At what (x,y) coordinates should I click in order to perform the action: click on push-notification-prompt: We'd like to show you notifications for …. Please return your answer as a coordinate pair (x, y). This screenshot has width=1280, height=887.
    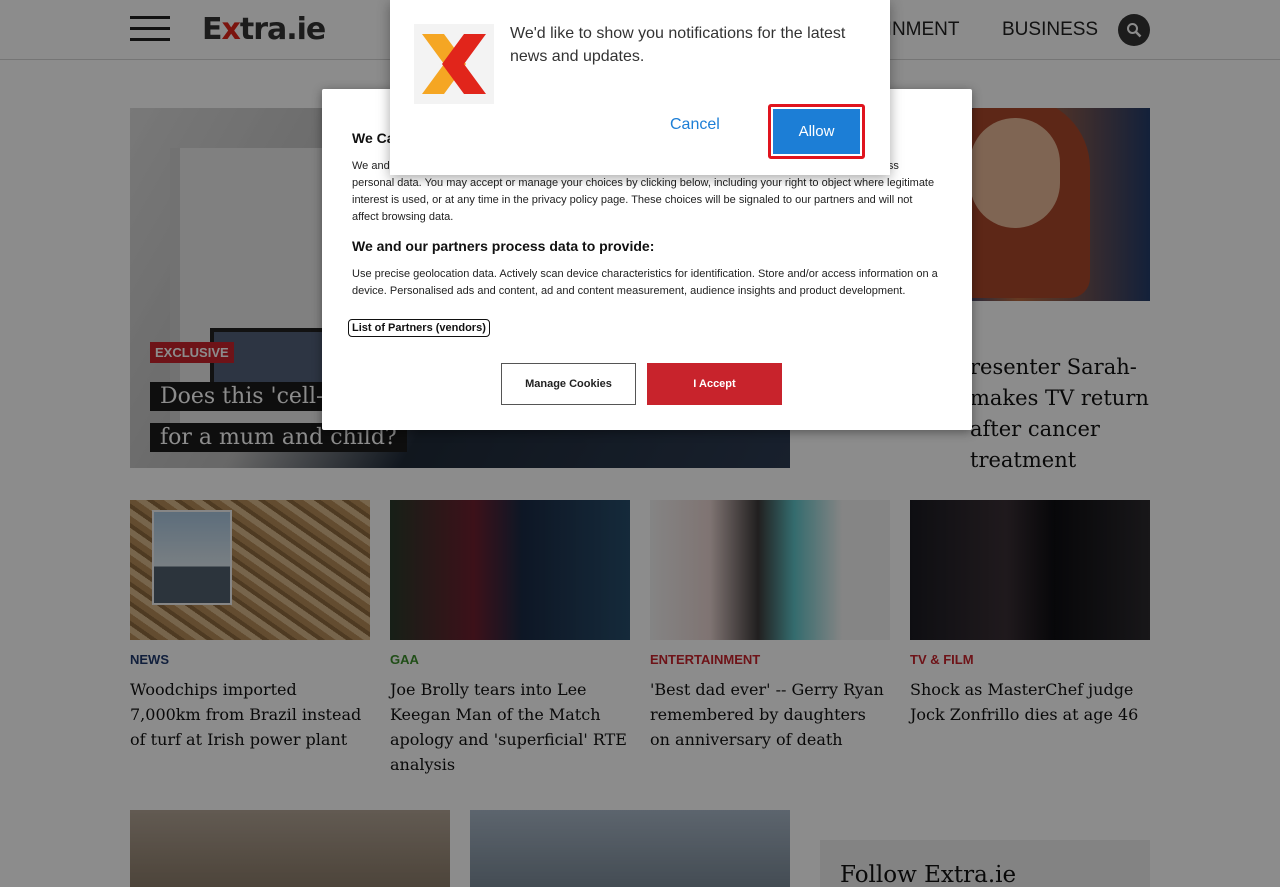
    Looking at the image, I should click on (640, 87).